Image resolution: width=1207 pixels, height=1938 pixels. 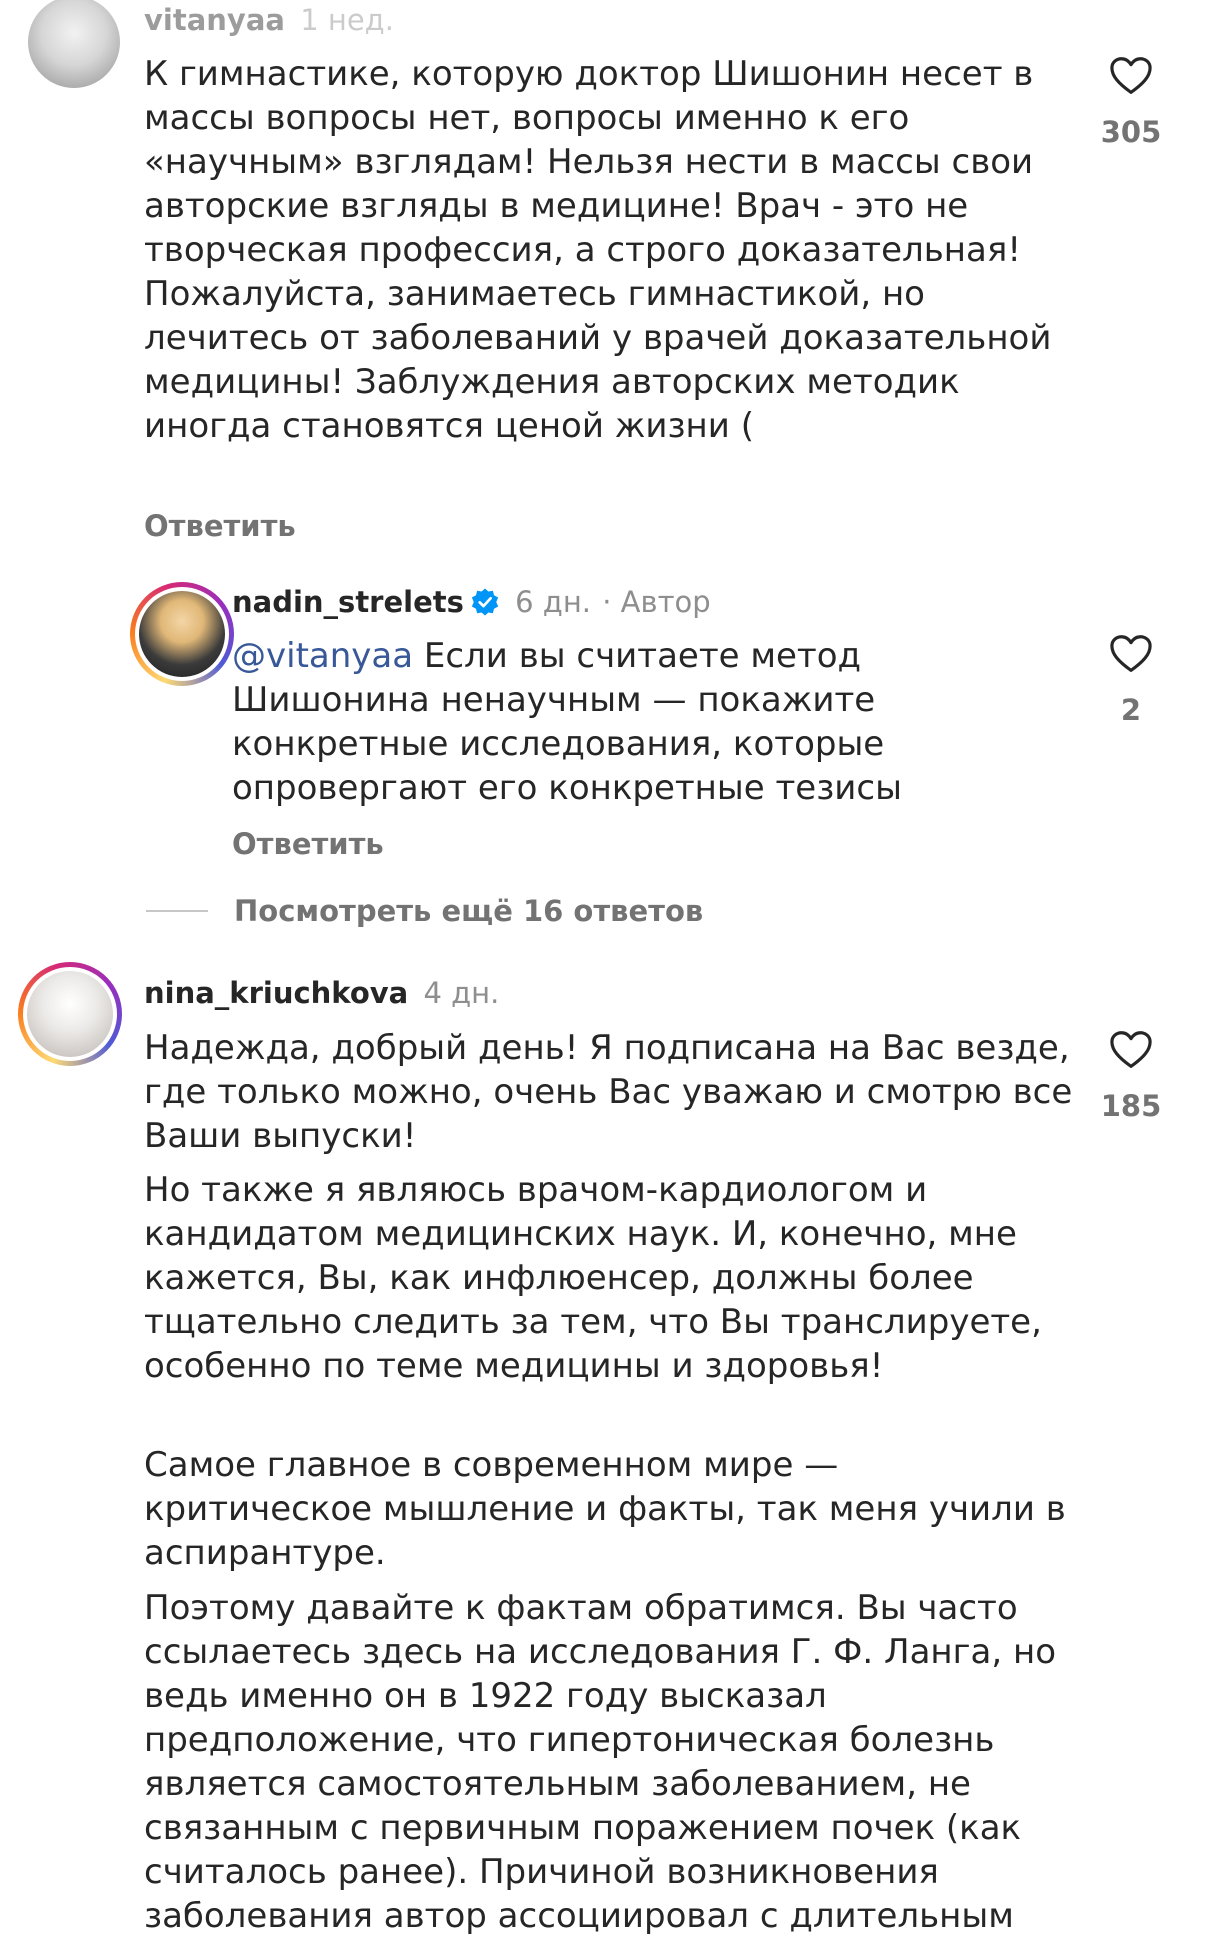 I want to click on comment-header: nadin_strelets 6 дн. · Автор, so click(x=471, y=602).